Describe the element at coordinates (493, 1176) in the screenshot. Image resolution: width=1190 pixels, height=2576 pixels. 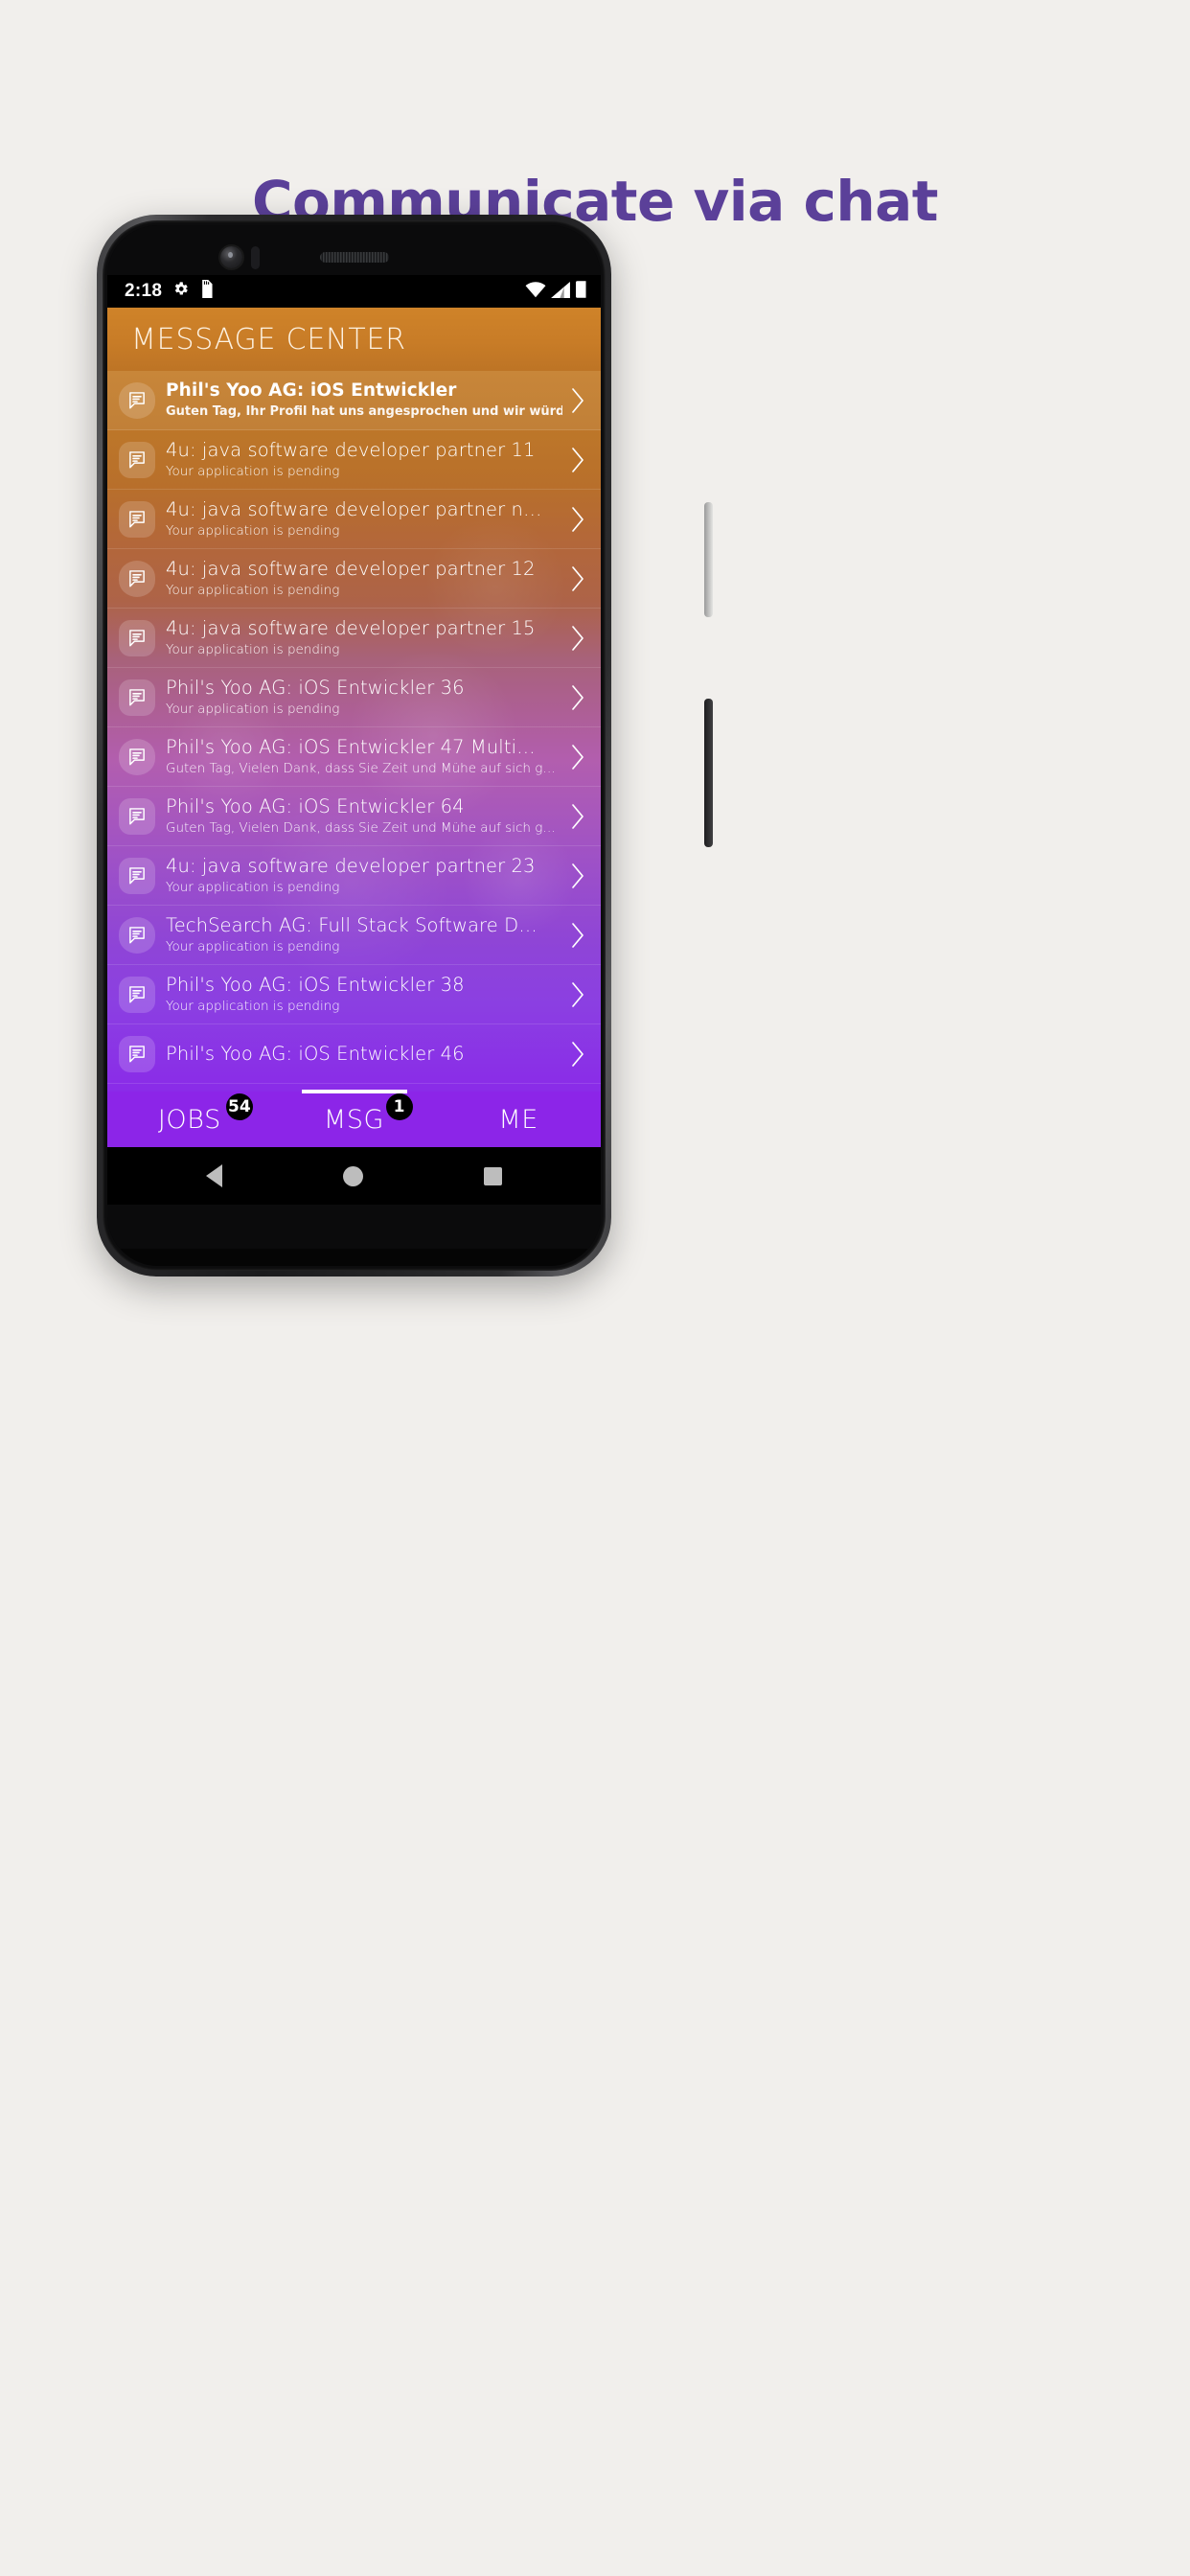
I see `recents-square-icon` at that location.